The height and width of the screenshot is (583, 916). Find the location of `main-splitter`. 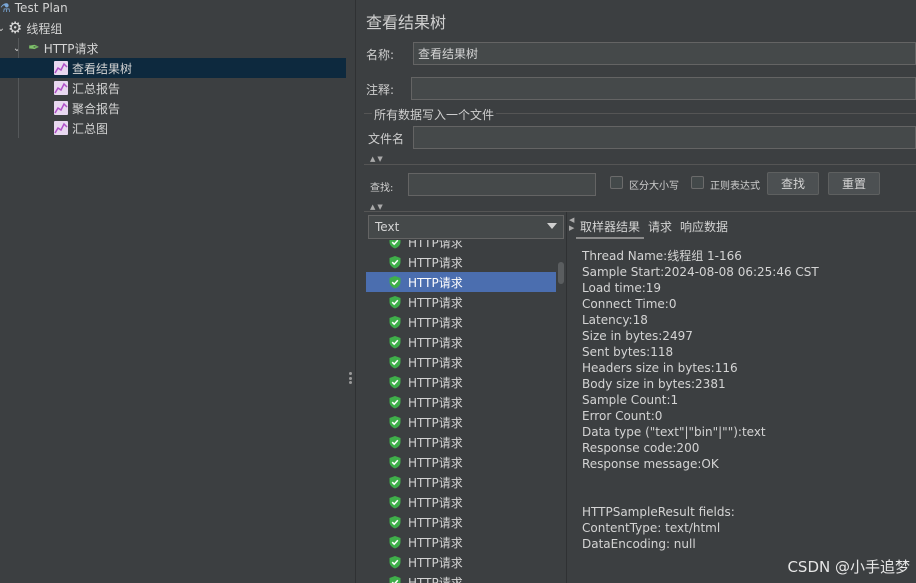

main-splitter is located at coordinates (351, 291).